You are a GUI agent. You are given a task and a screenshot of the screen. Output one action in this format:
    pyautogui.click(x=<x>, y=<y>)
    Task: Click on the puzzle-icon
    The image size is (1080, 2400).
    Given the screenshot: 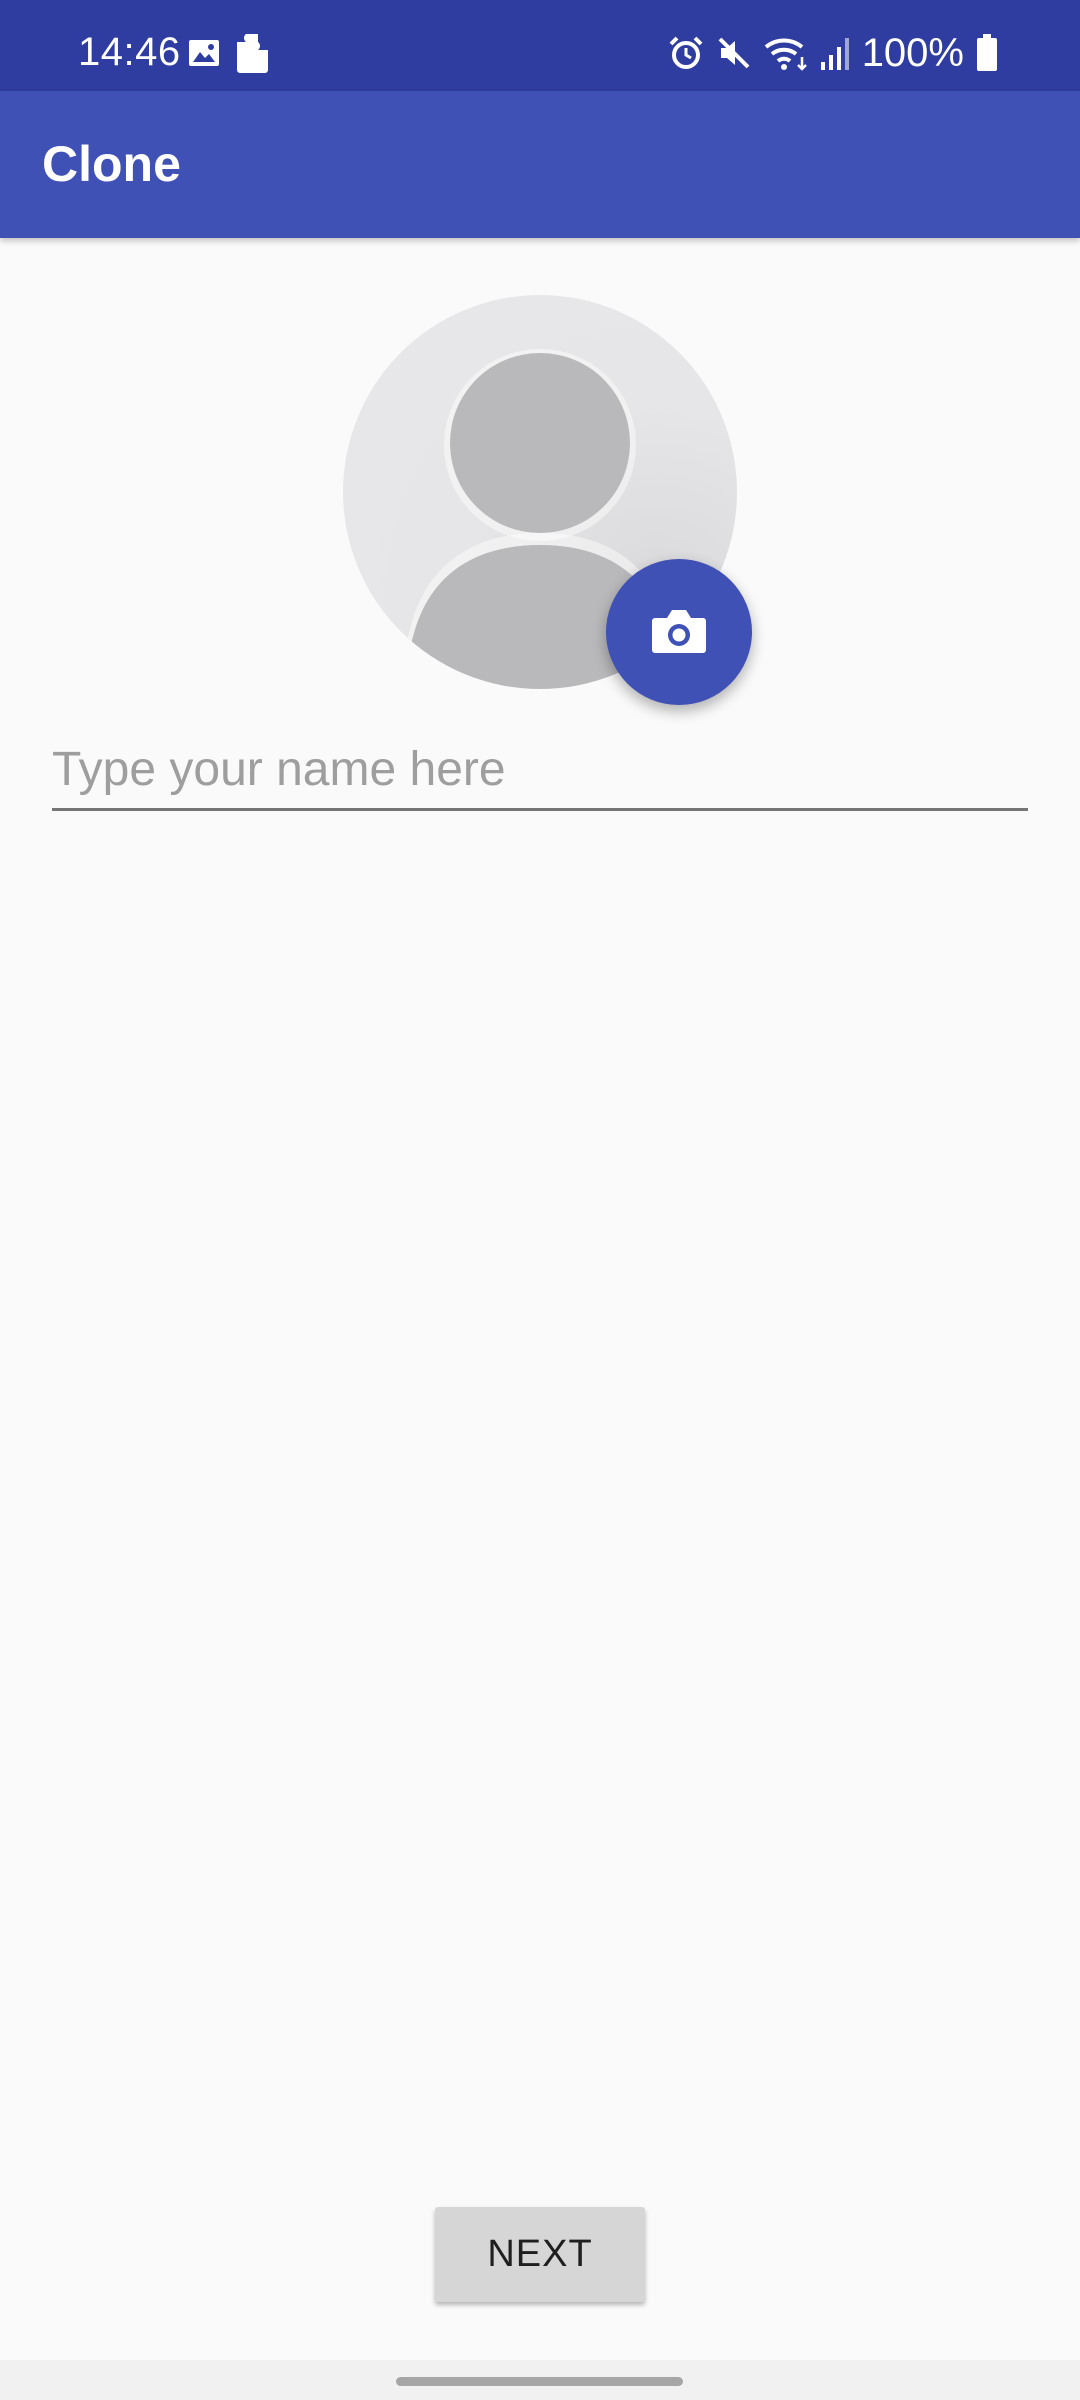 What is the action you would take?
    pyautogui.click(x=253, y=53)
    